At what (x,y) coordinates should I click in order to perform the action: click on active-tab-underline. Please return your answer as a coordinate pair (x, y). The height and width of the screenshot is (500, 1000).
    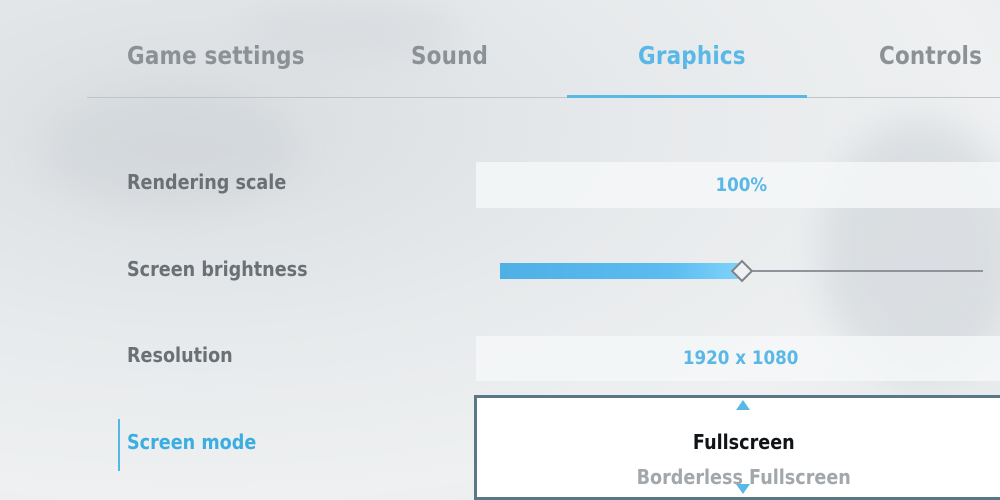
    Looking at the image, I should click on (687, 96).